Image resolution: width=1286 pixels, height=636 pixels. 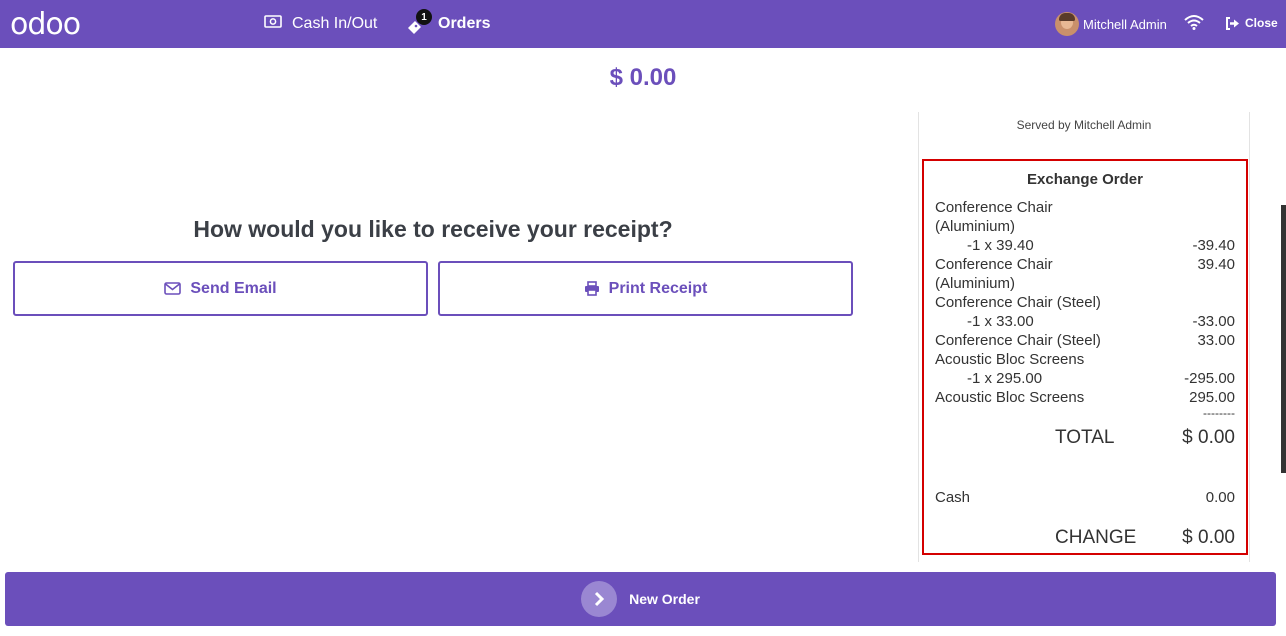 I want to click on line-amount: 295.00, so click(x=1212, y=397).